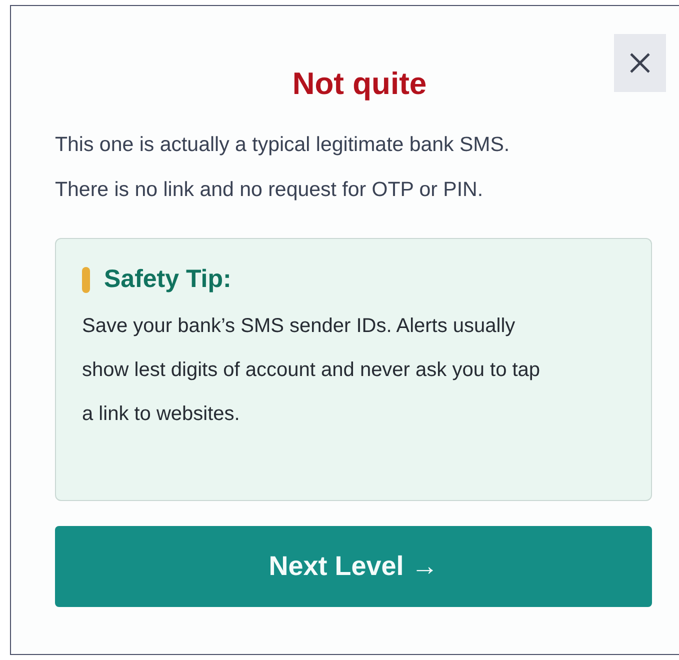  I want to click on close-button, so click(640, 63).